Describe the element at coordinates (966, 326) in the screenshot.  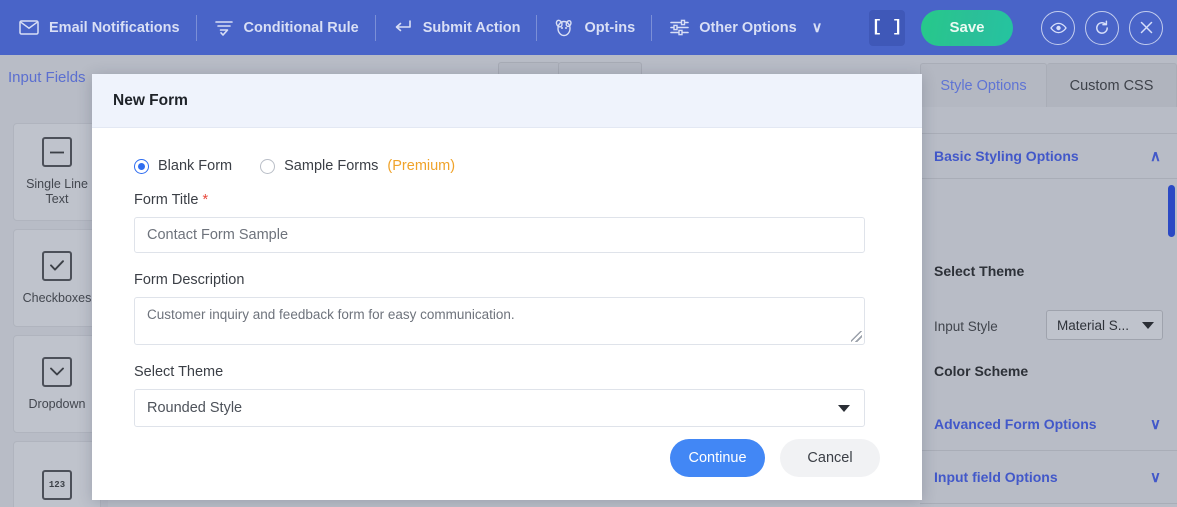
I see `input-style-label: Input Style` at that location.